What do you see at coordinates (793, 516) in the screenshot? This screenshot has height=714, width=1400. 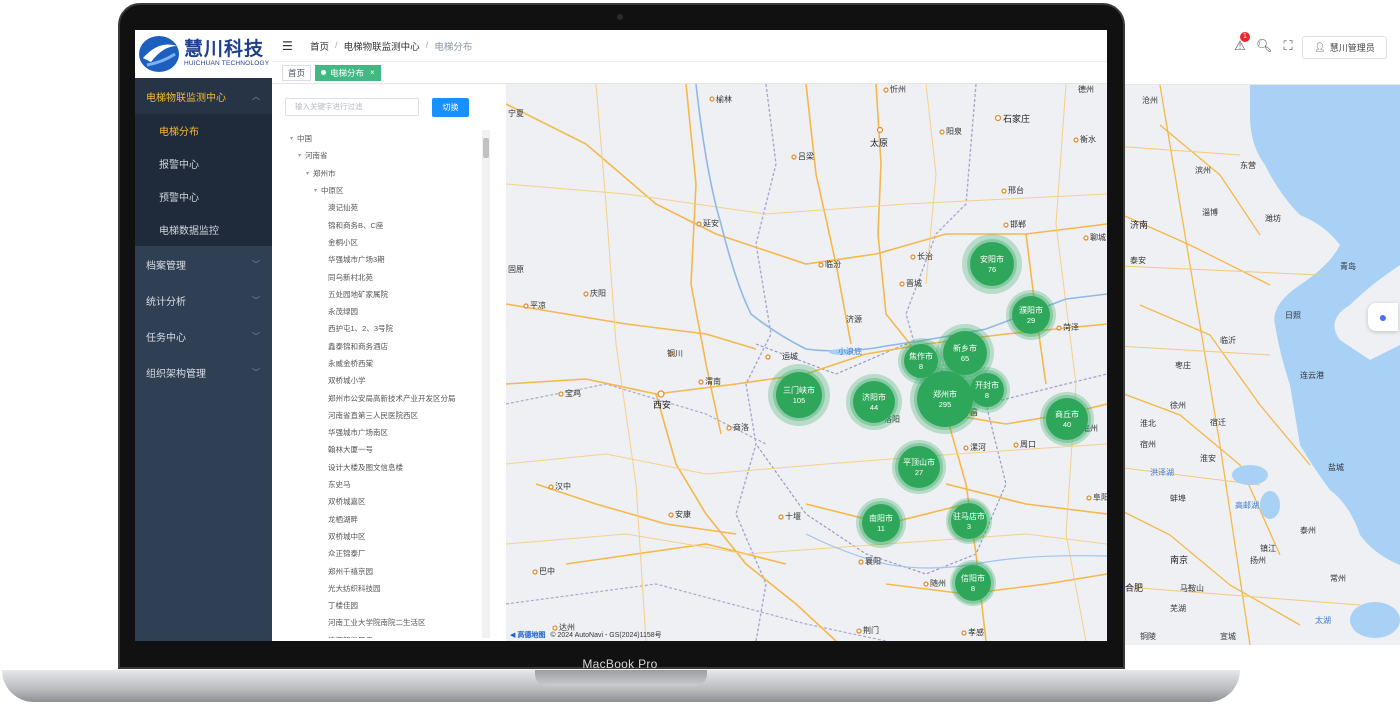 I see `map-city: 十堰` at bounding box center [793, 516].